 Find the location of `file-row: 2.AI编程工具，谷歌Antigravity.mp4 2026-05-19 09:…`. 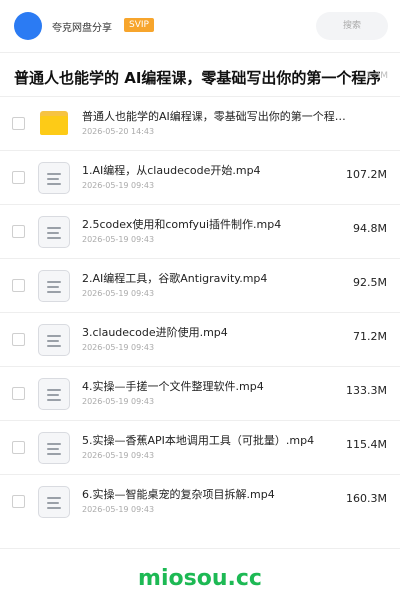

file-row: 2.AI编程工具，谷歌Antigravity.mp4 2026-05-19 09:… is located at coordinates (200, 285).